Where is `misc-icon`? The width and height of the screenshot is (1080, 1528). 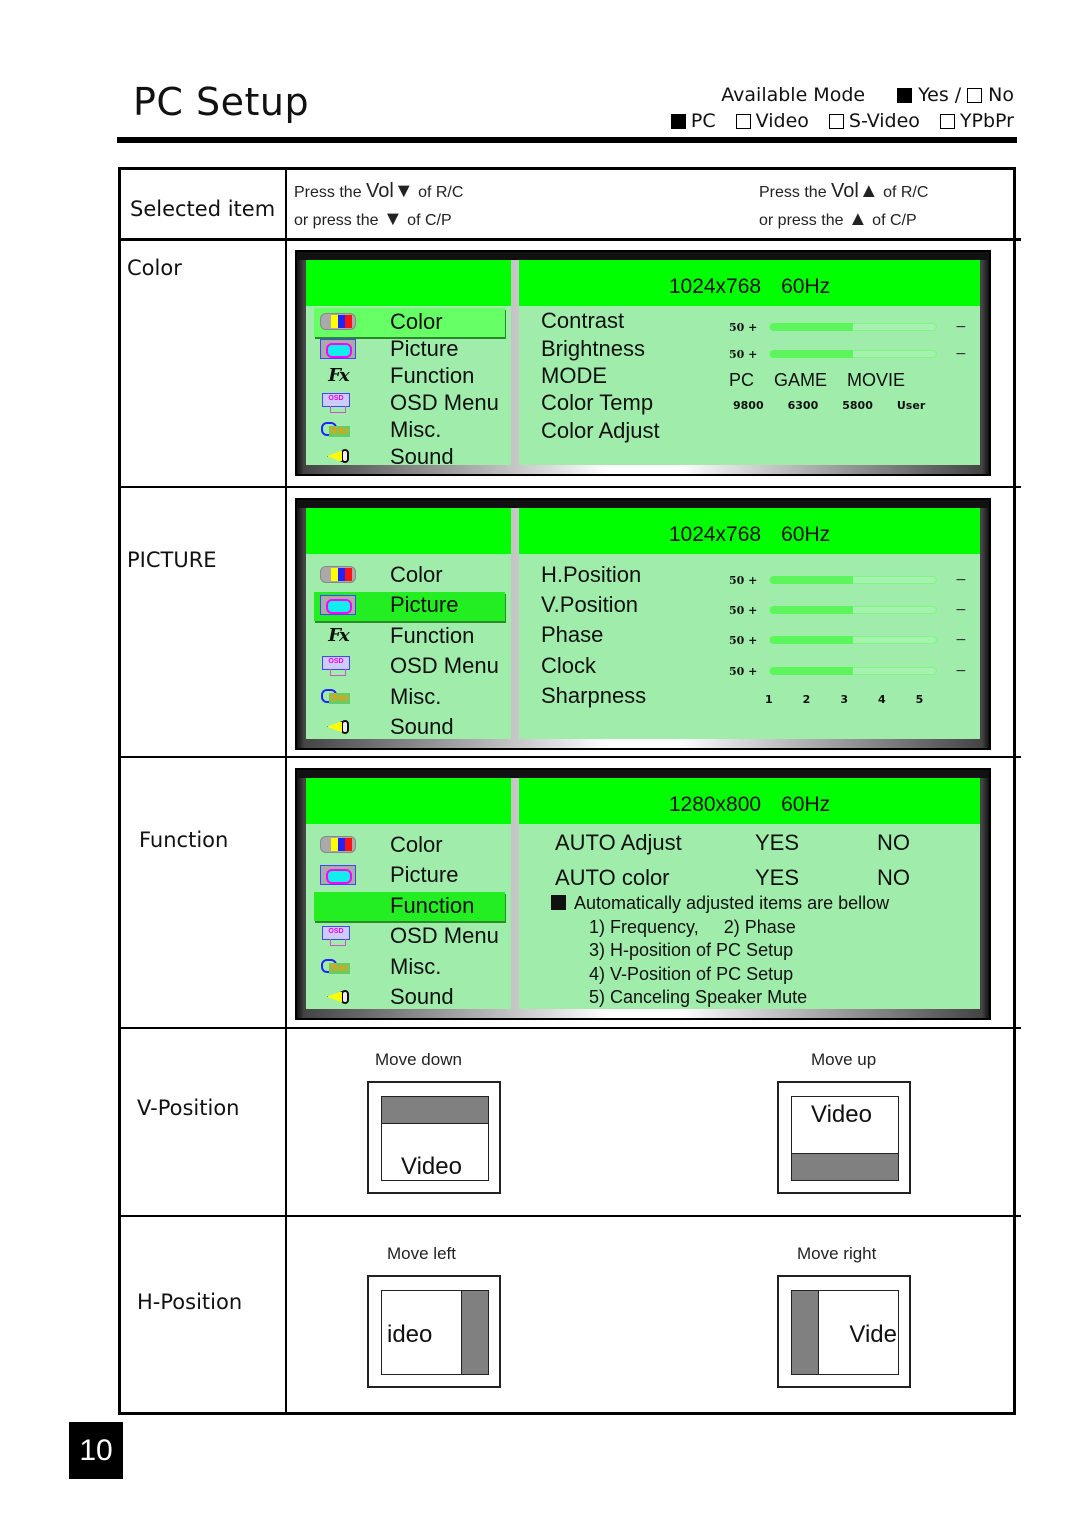
misc-icon is located at coordinates (338, 430).